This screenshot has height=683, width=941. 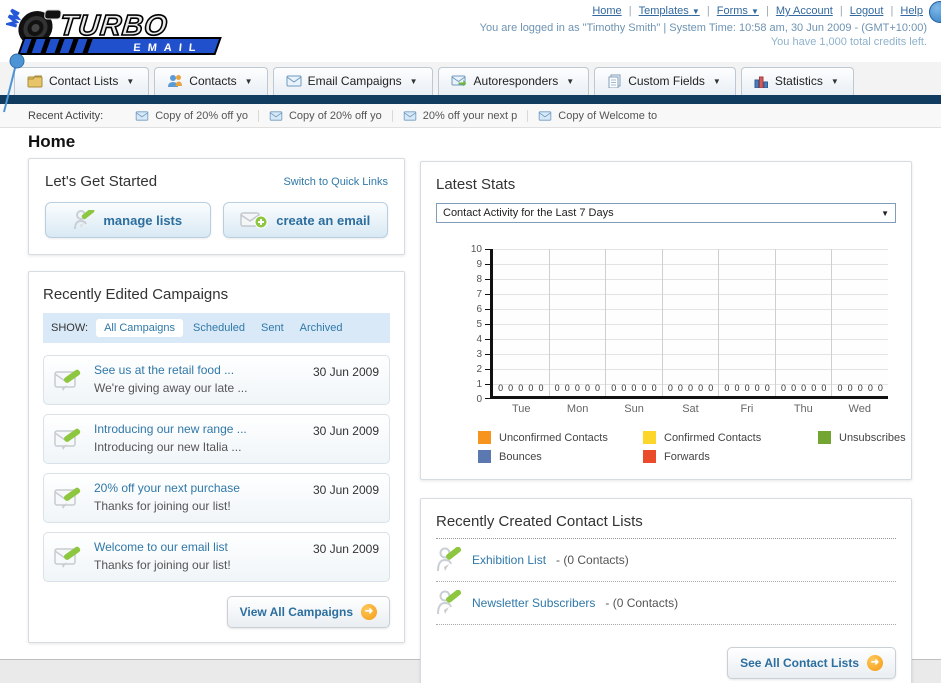 I want to click on switch-quick-links-link: Switch to Quick Links, so click(x=335, y=182).